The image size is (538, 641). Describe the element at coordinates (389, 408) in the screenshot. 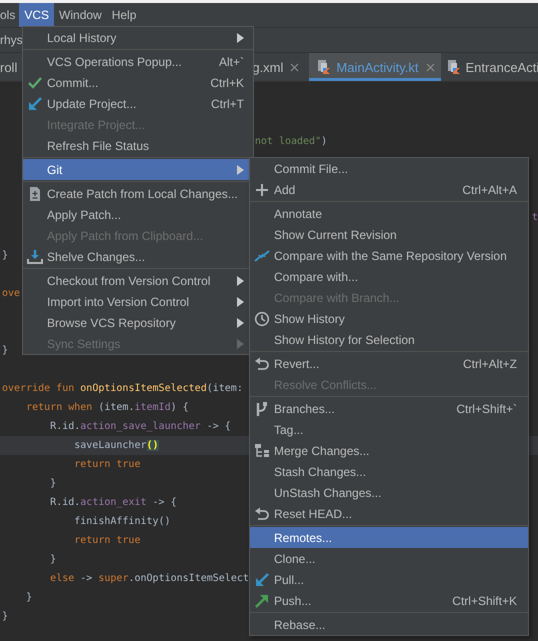

I see `menu-item: Branches... Ctrl+Shift+`` at that location.